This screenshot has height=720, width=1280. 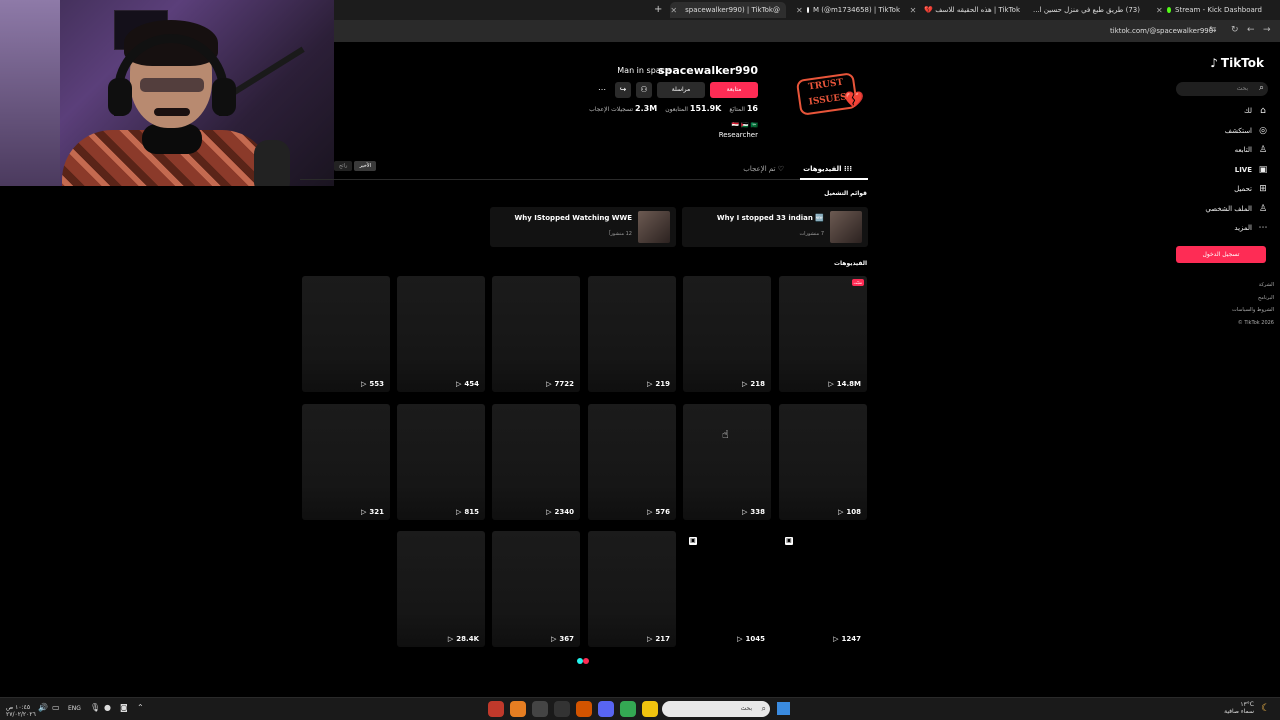 What do you see at coordinates (1251, 150) in the screenshot?
I see `sidebar-item: ♙ التابعه` at bounding box center [1251, 150].